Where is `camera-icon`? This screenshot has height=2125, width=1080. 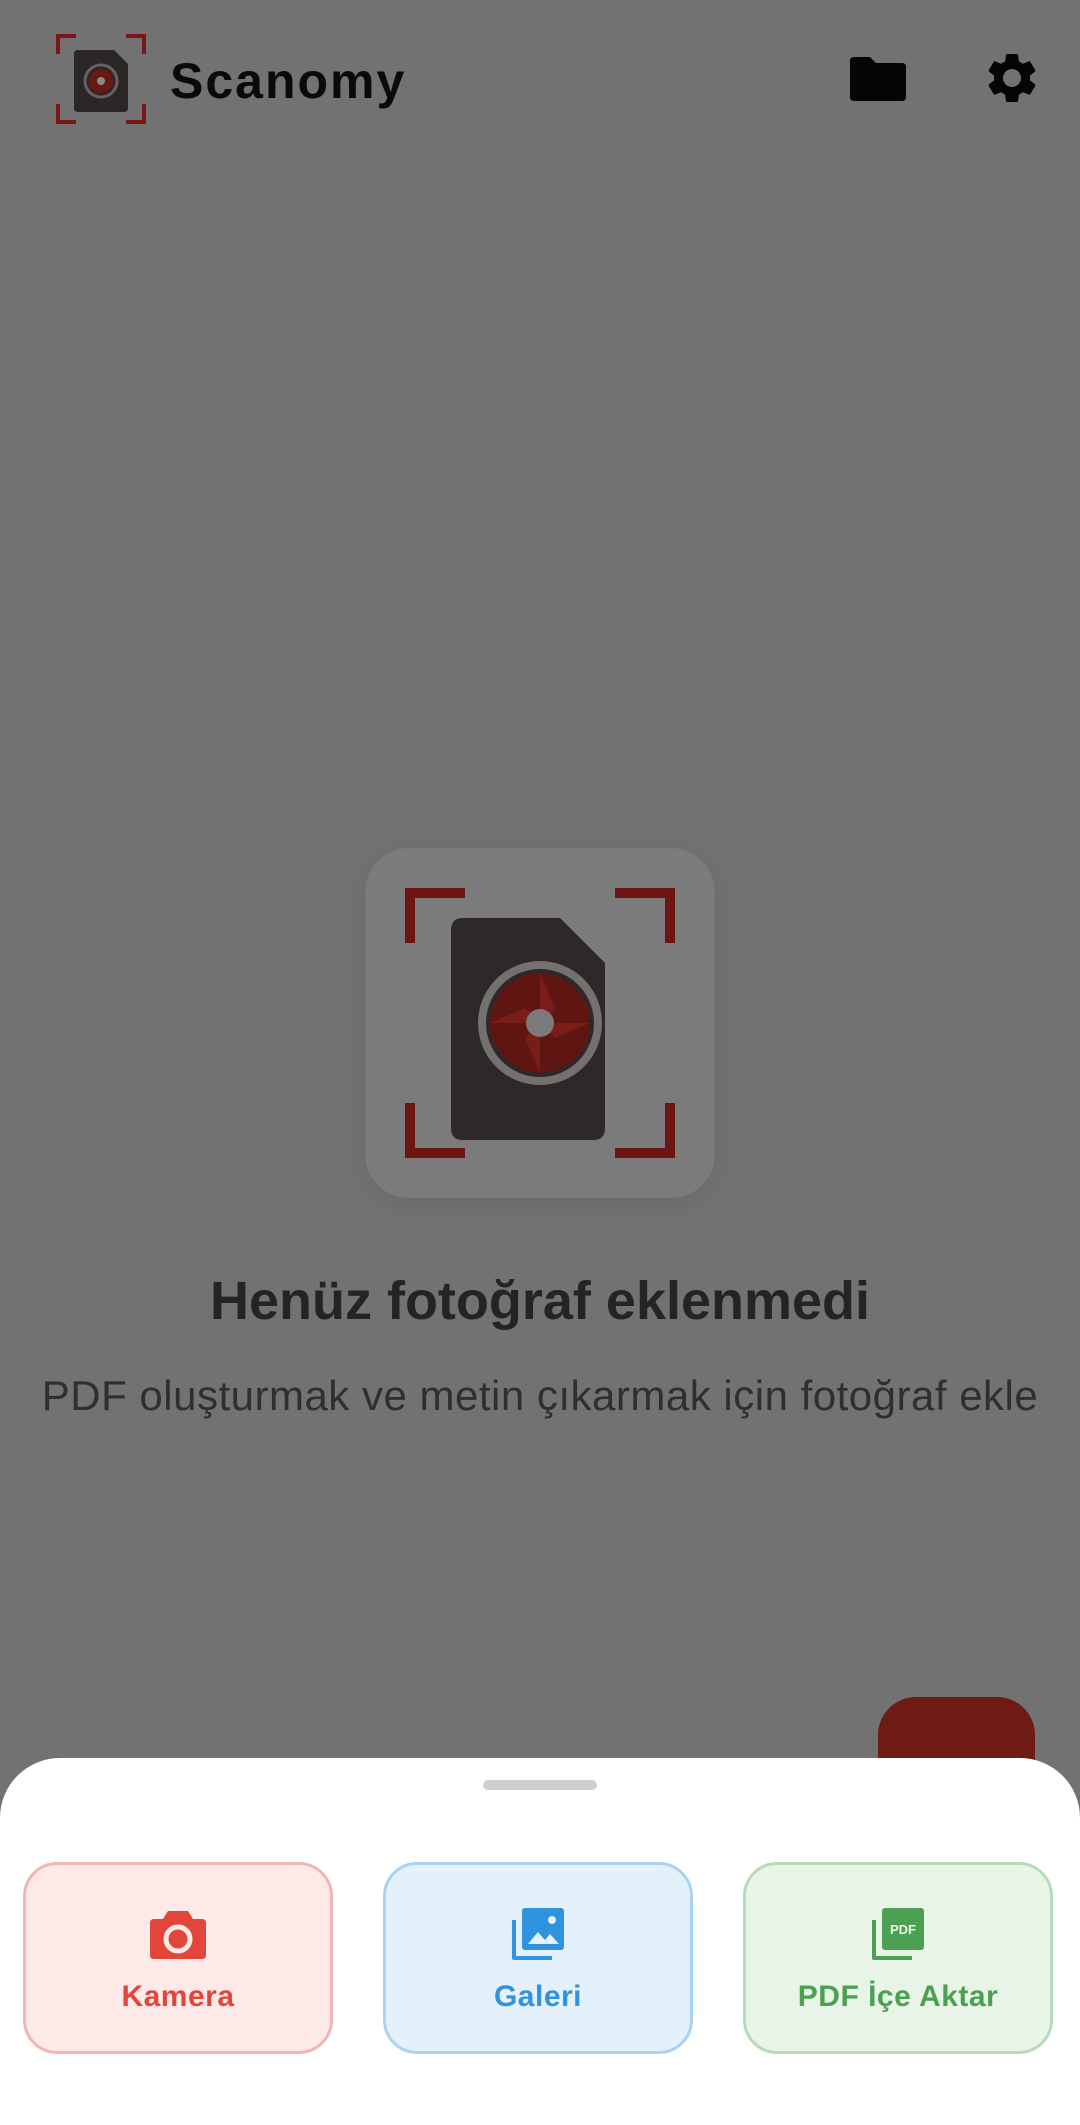
camera-icon is located at coordinates (178, 1934).